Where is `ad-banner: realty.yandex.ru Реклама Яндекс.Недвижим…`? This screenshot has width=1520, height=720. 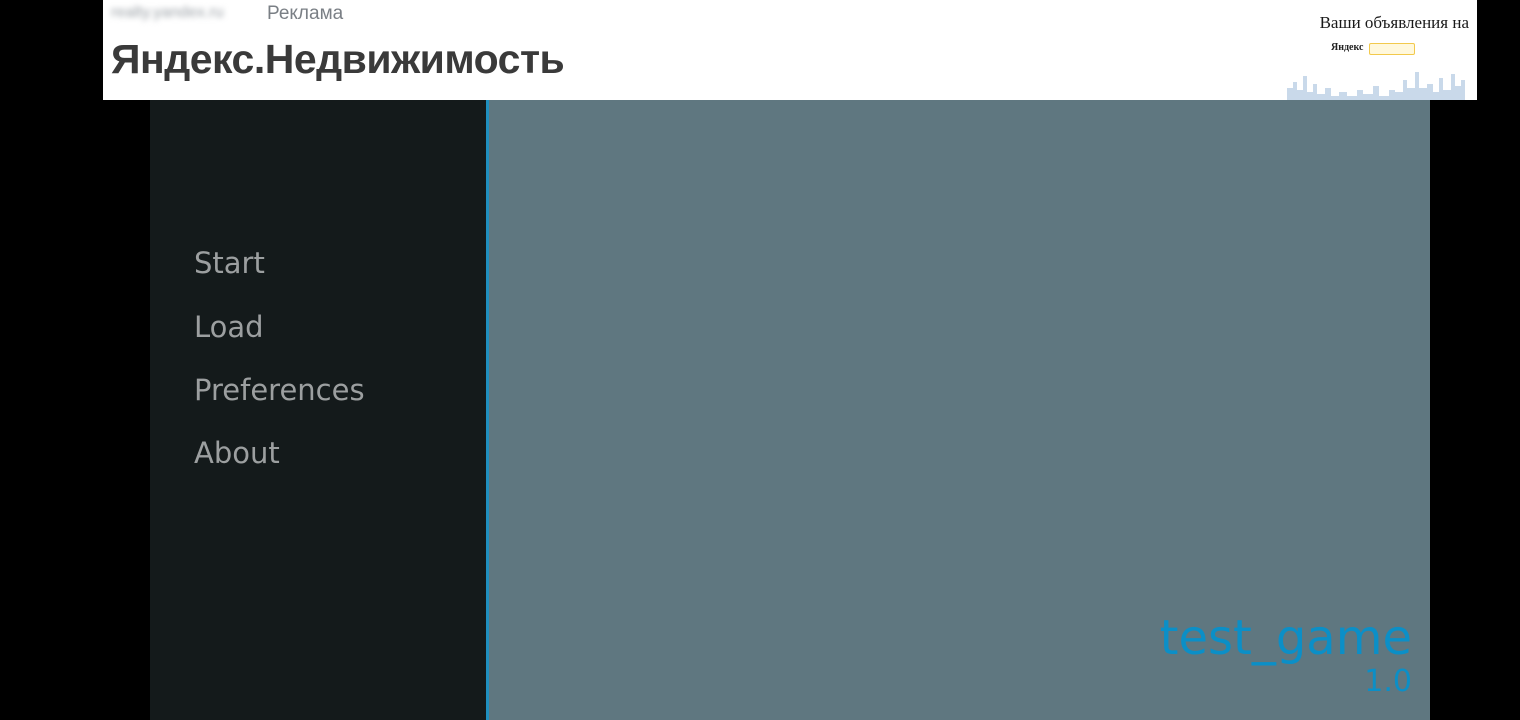
ad-banner: realty.yandex.ru Реклама Яндекс.Недвижим… is located at coordinates (790, 50).